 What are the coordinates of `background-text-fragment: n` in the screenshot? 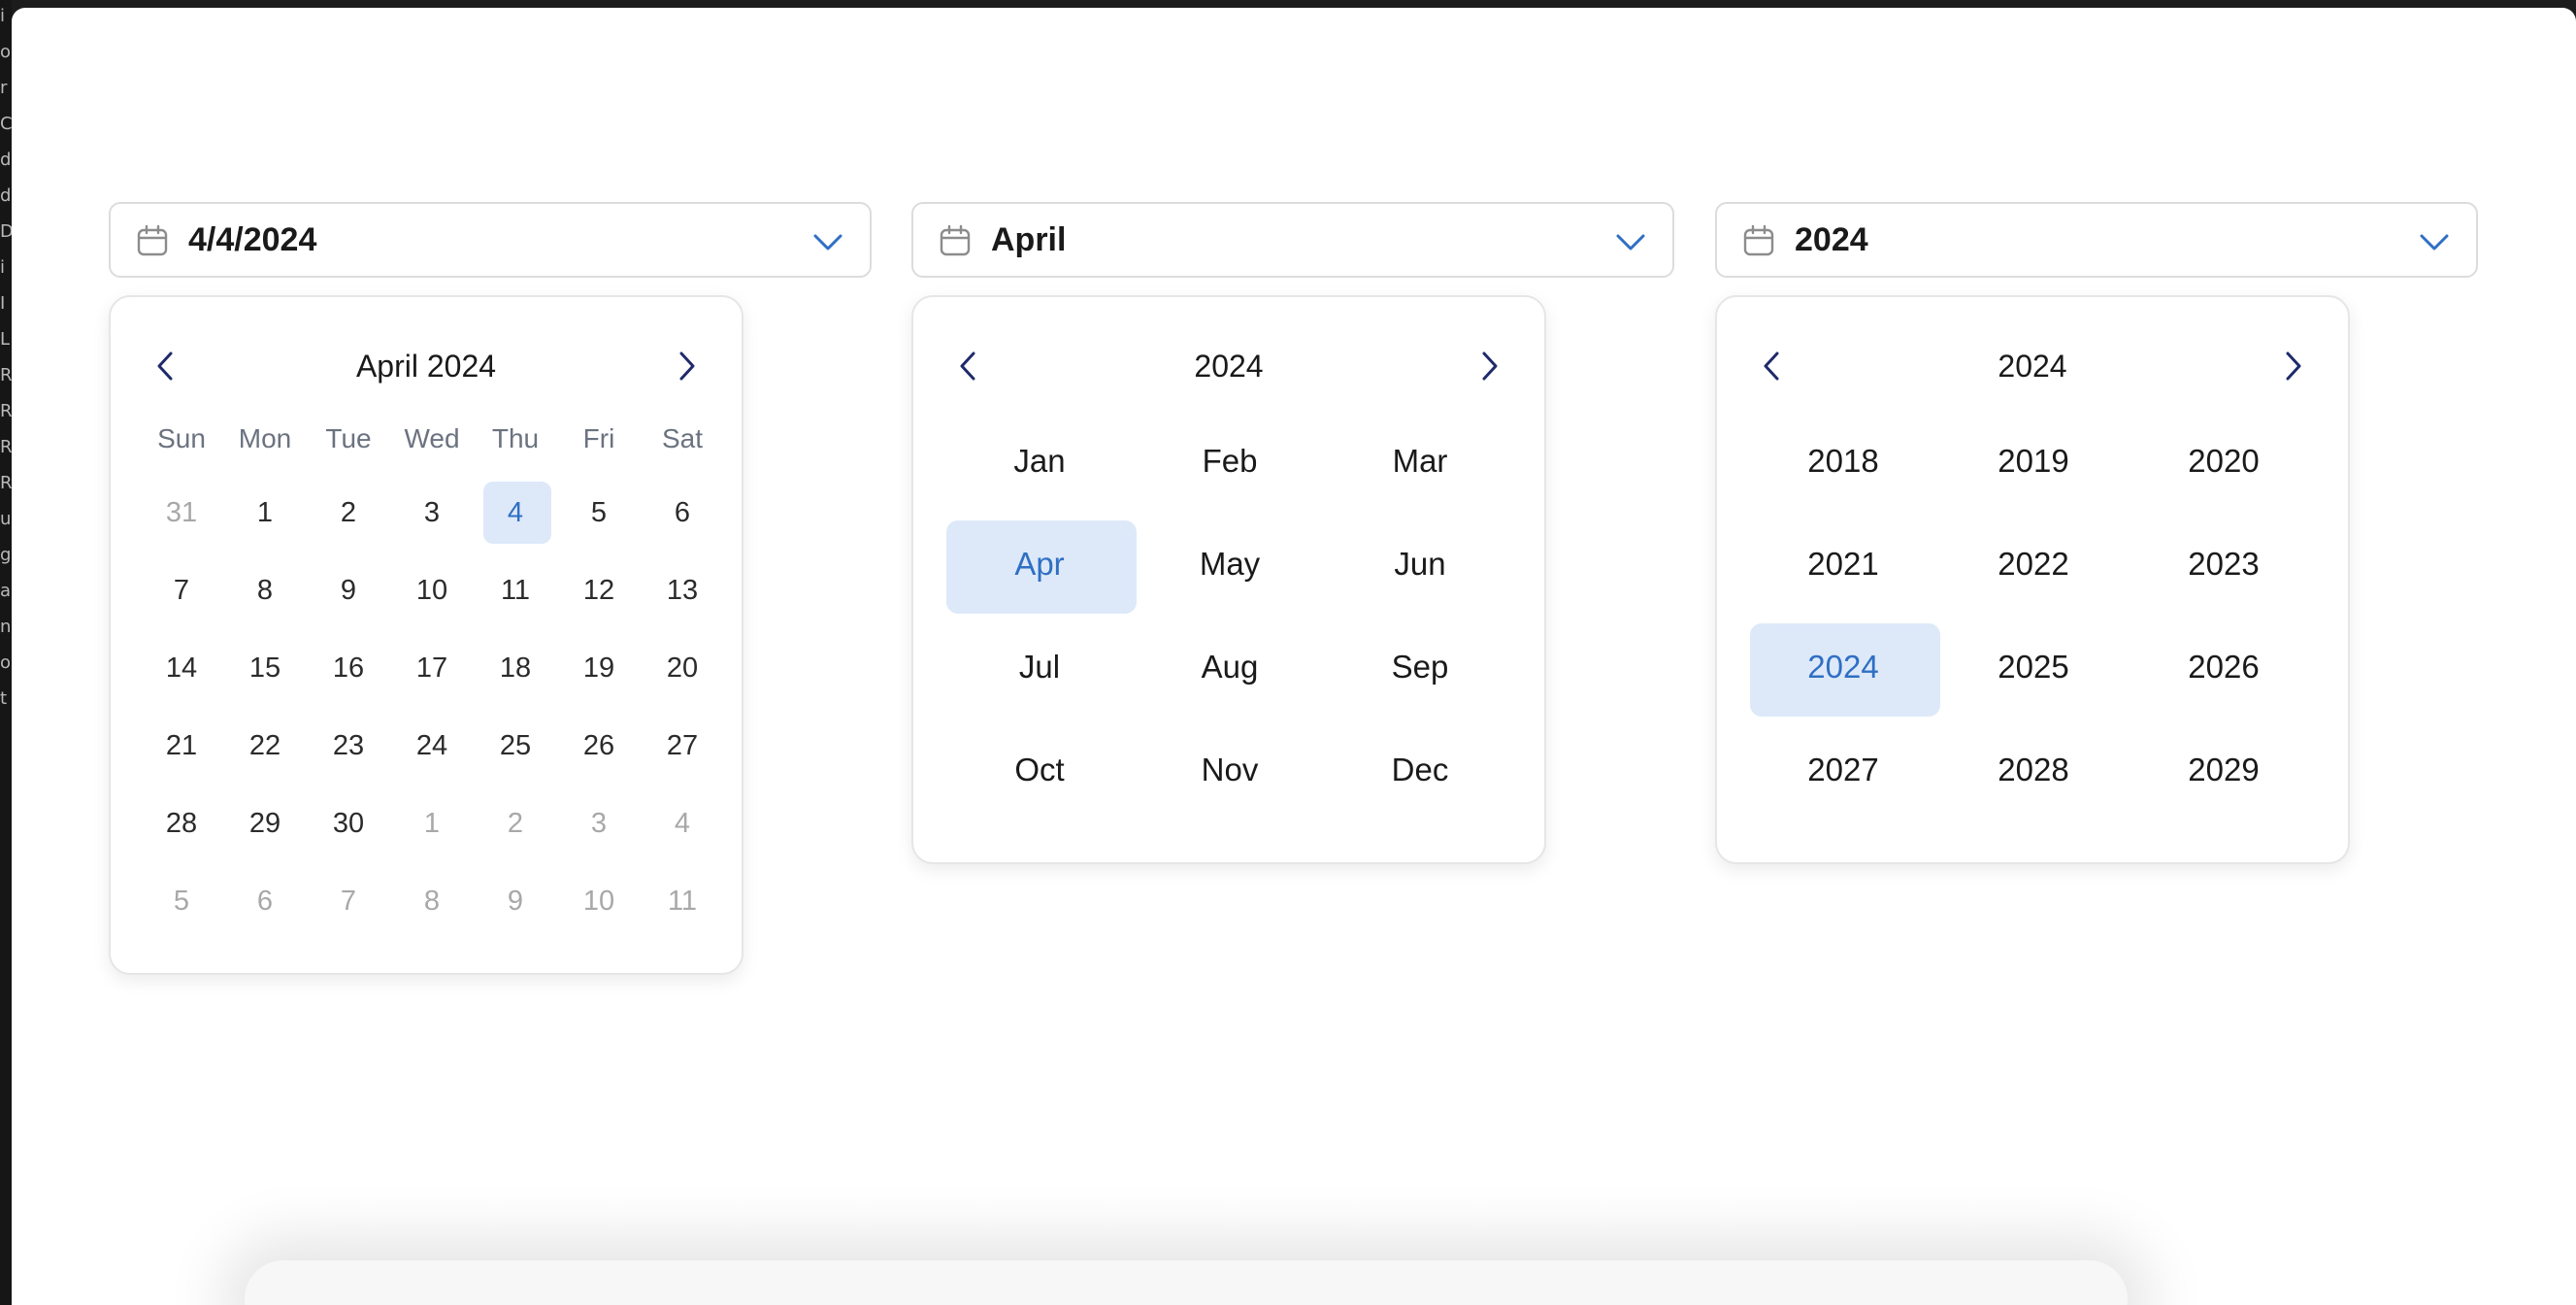 It's located at (6, 627).